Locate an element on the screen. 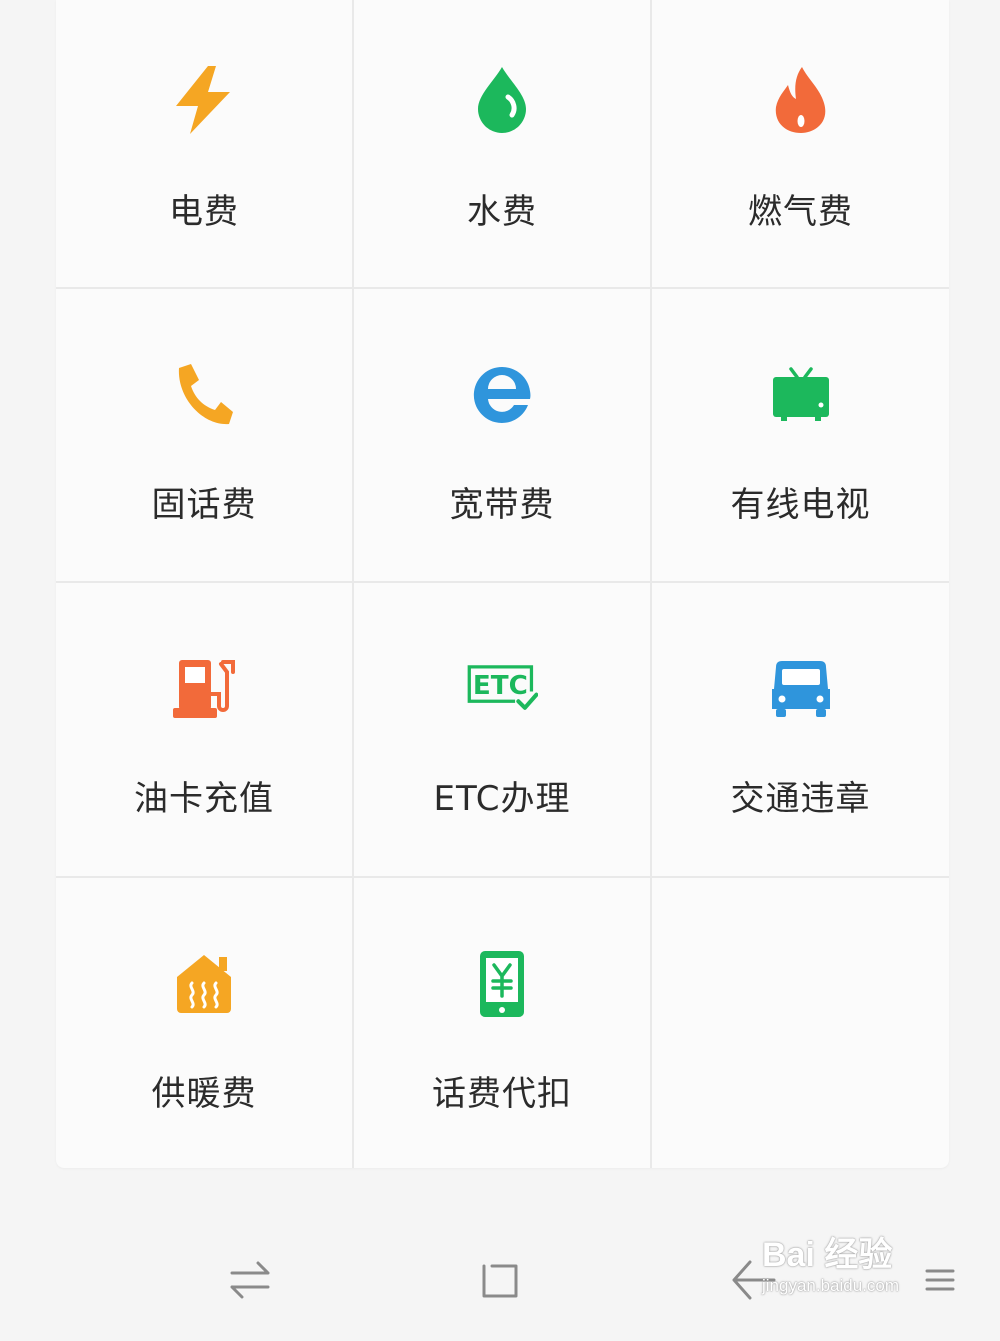 This screenshot has width=1000, height=1341. empty-tile is located at coordinates (800, 1023).